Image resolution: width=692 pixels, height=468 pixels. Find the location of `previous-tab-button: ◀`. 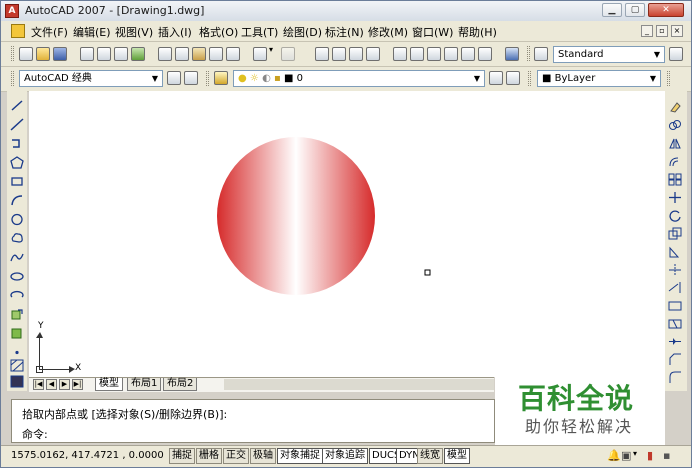

previous-tab-button: ◀ is located at coordinates (51, 384).